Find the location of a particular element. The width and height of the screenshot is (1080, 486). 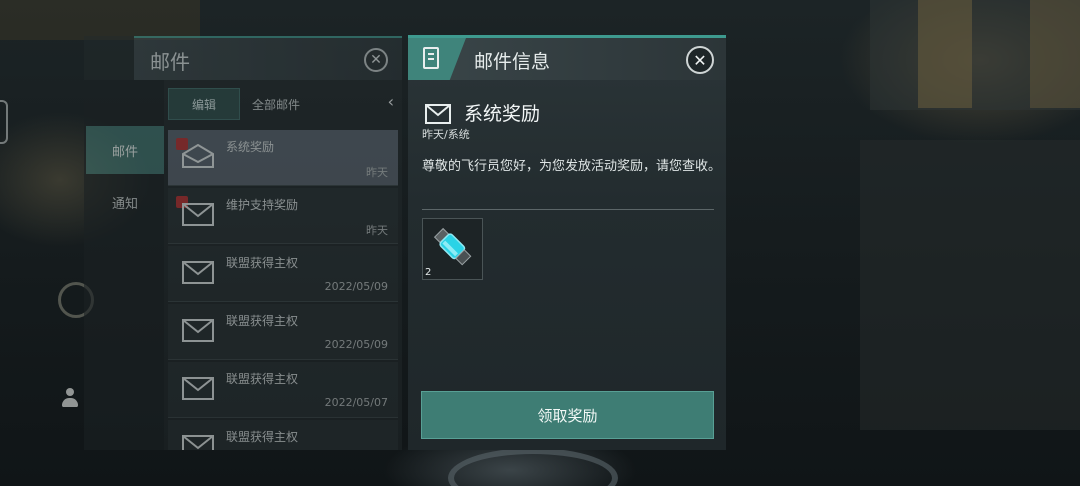

header-accent is located at coordinates (437, 59).